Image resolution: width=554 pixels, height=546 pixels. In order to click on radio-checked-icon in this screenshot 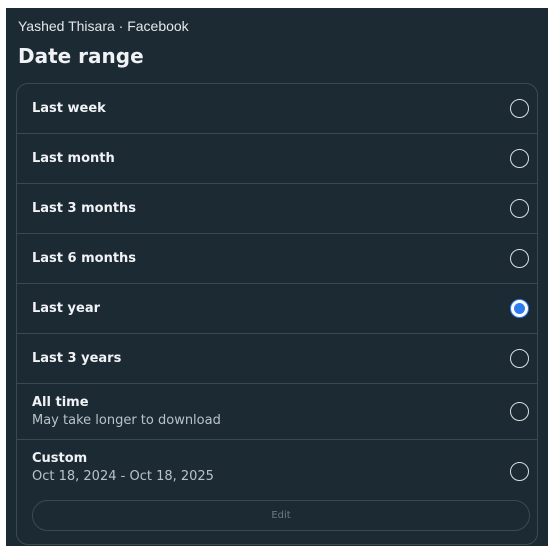, I will do `click(519, 308)`.